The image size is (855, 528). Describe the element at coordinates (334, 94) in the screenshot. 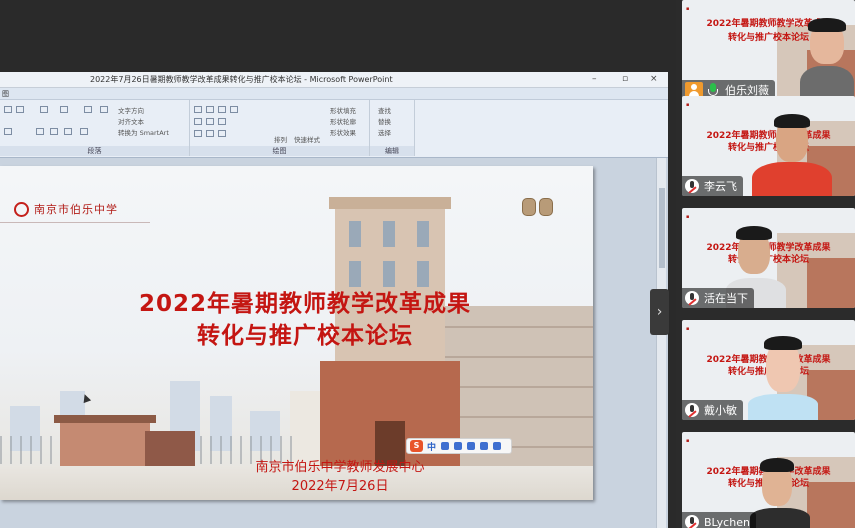

I see `ribbon-tabrow: 图` at that location.